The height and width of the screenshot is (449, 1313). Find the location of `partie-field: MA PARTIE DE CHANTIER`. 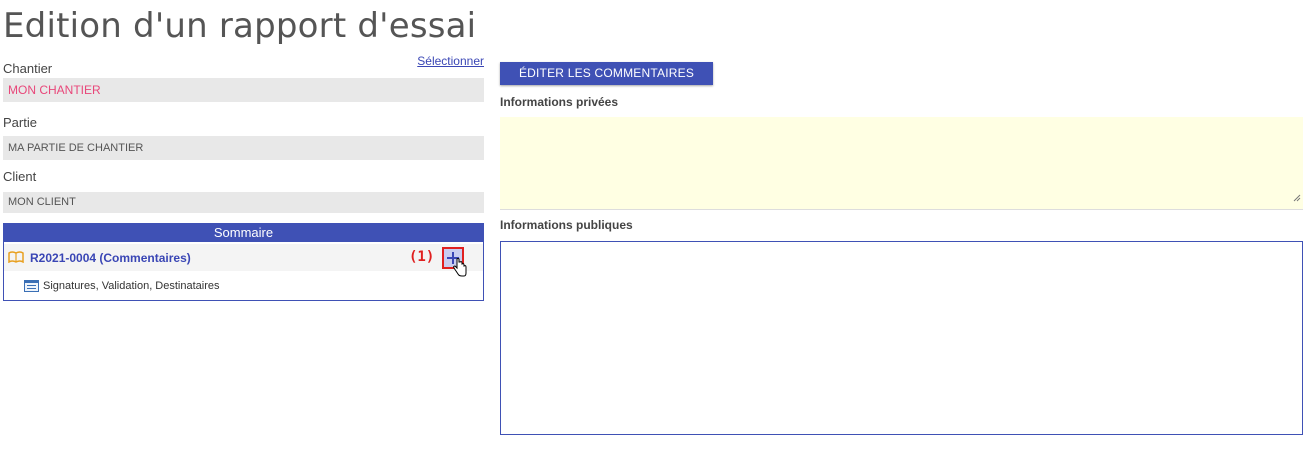

partie-field: MA PARTIE DE CHANTIER is located at coordinates (243, 148).